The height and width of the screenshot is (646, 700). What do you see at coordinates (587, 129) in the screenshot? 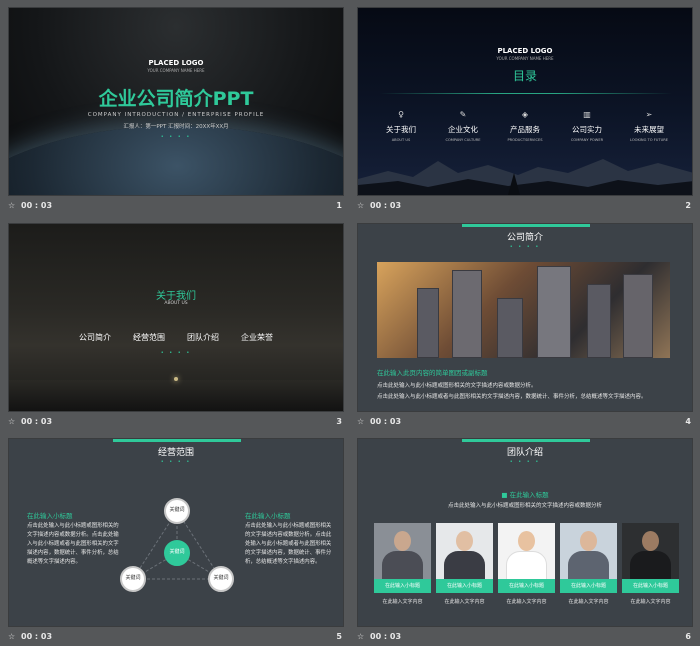
I see `toc-label: 公司实力` at bounding box center [587, 129].